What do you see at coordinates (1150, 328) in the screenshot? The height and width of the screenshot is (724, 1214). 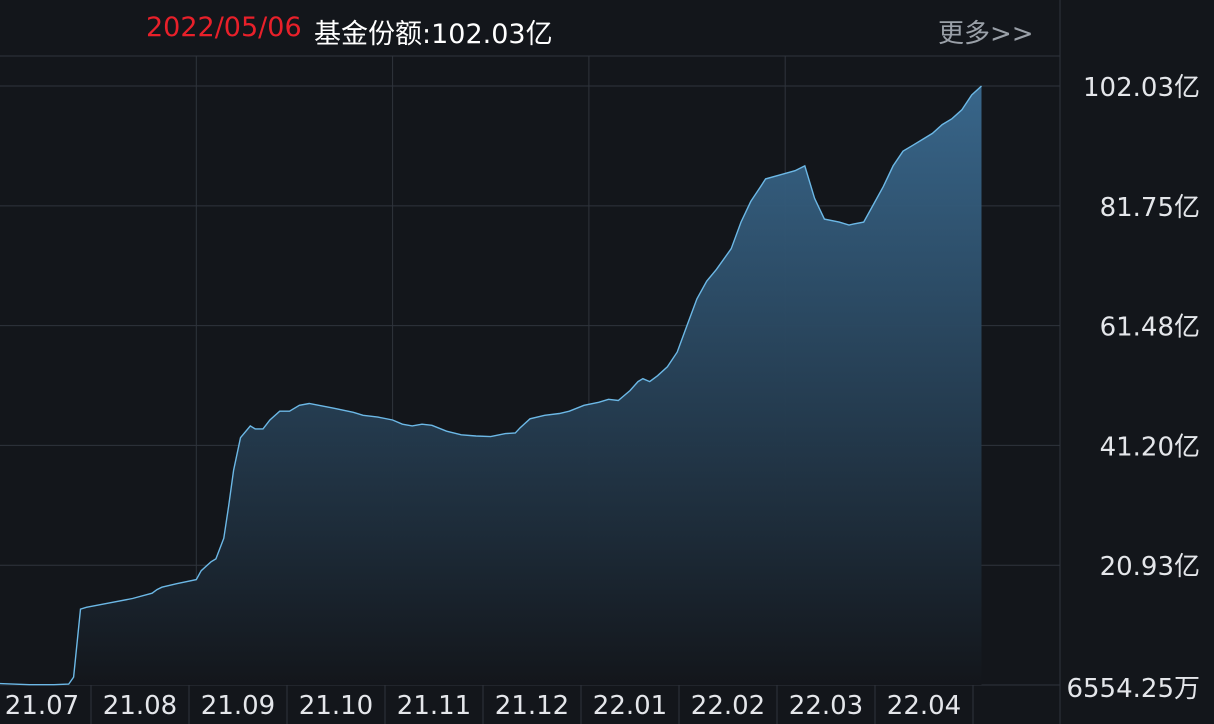 I see `y-tick-label: 61.48亿` at bounding box center [1150, 328].